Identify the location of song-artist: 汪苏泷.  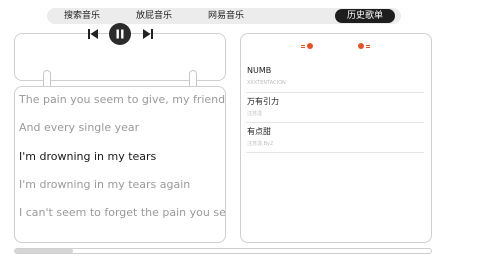
(255, 114).